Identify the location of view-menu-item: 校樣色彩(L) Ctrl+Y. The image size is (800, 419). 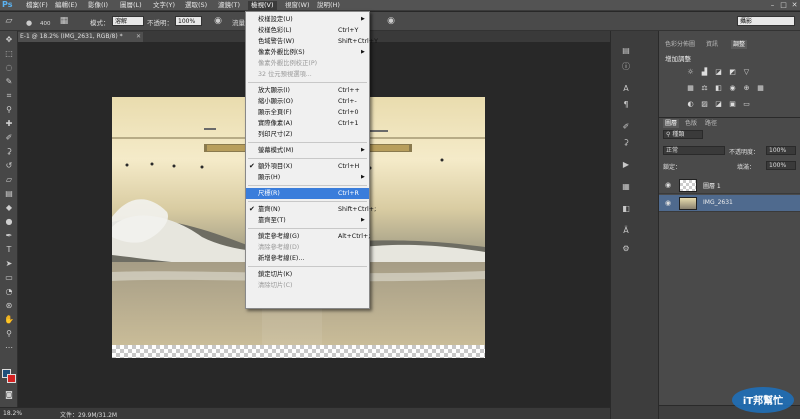
(307, 30).